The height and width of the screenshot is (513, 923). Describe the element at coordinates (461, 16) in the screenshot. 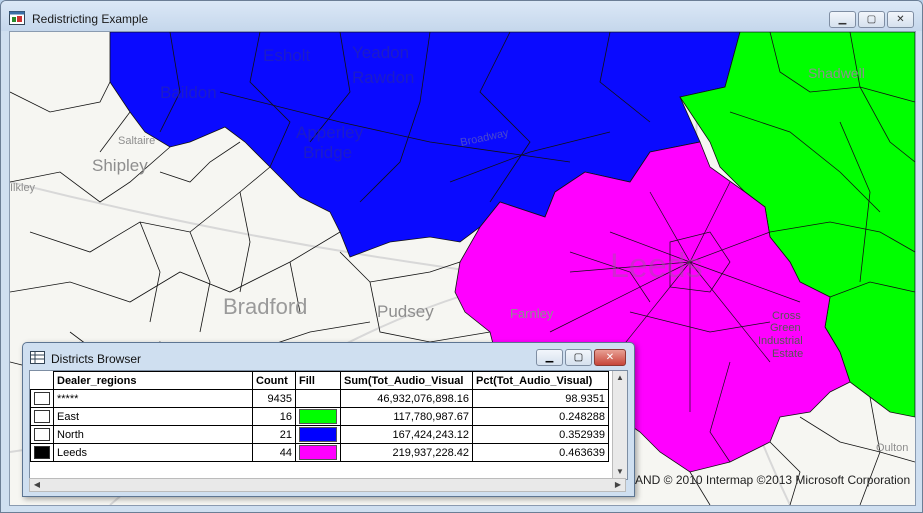

I see `title-bar: Redistricting Example ▁ ▢ ✕` at that location.